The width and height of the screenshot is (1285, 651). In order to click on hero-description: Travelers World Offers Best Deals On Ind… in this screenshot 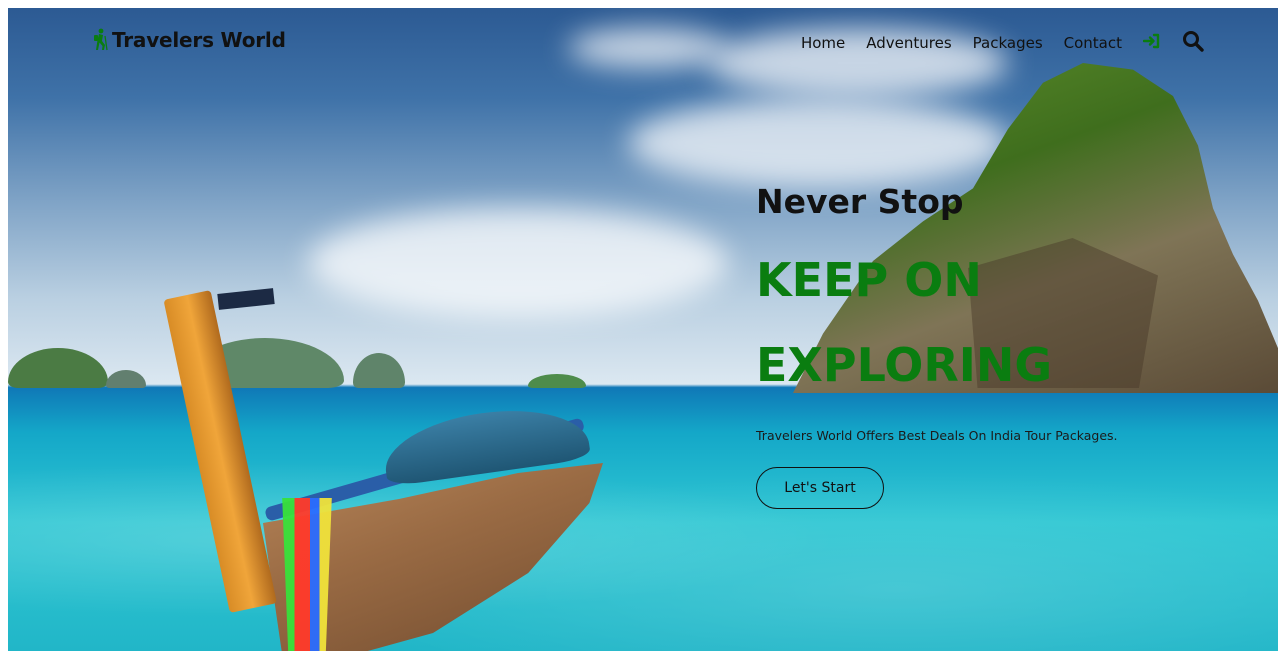, I will do `click(937, 435)`.